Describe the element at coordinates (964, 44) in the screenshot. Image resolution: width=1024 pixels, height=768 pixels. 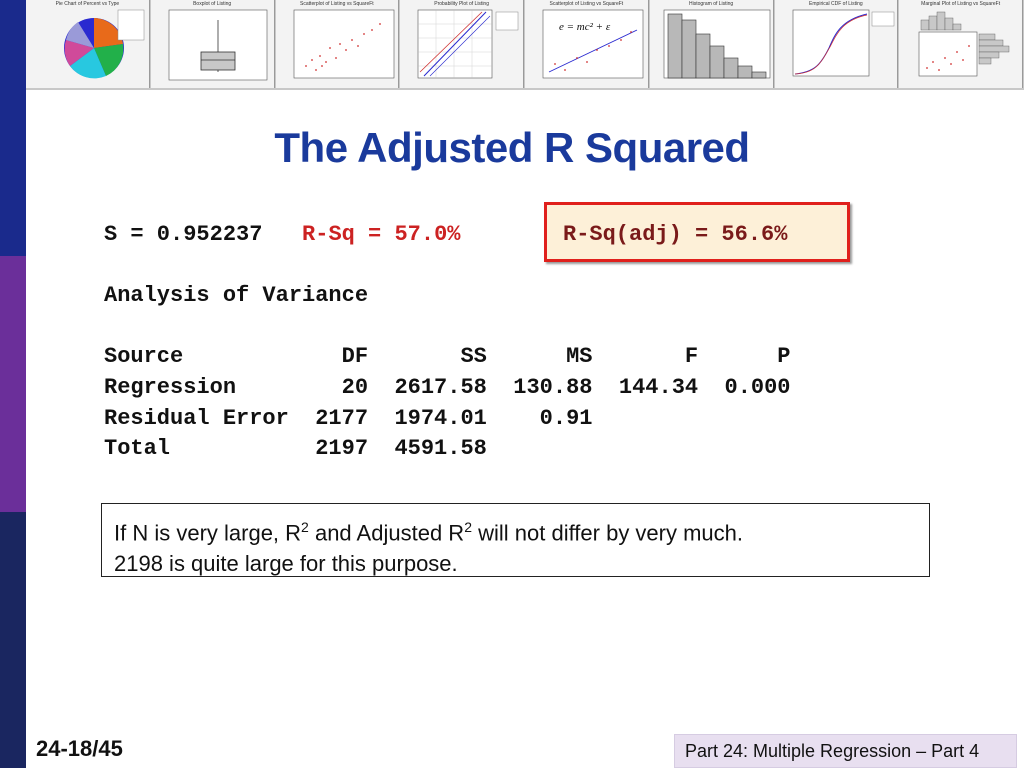
I see `marginal-plot-graphic` at that location.